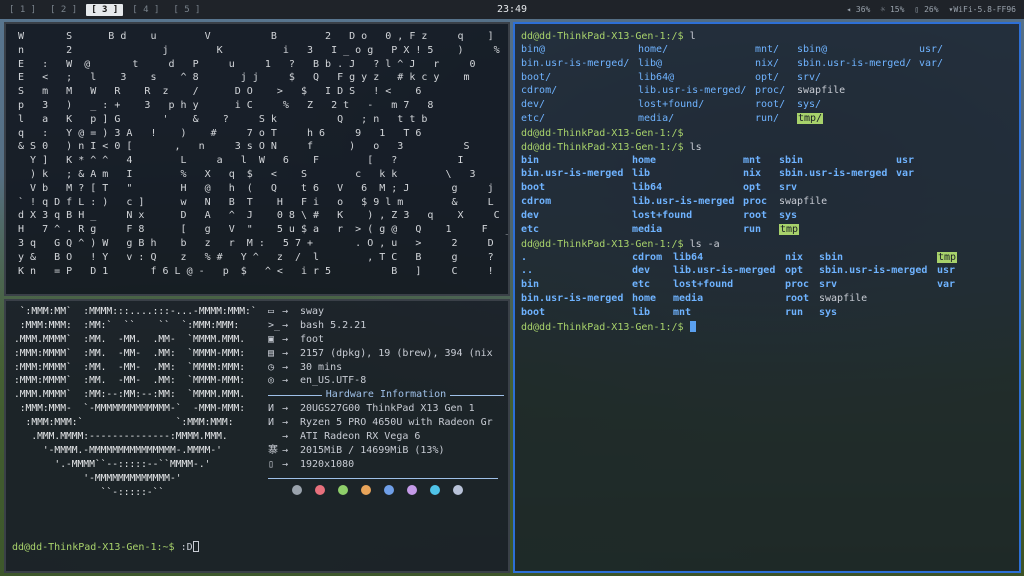 The image size is (1024, 576). What do you see at coordinates (770, 90) in the screenshot?
I see `file-entry: proc/` at bounding box center [770, 90].